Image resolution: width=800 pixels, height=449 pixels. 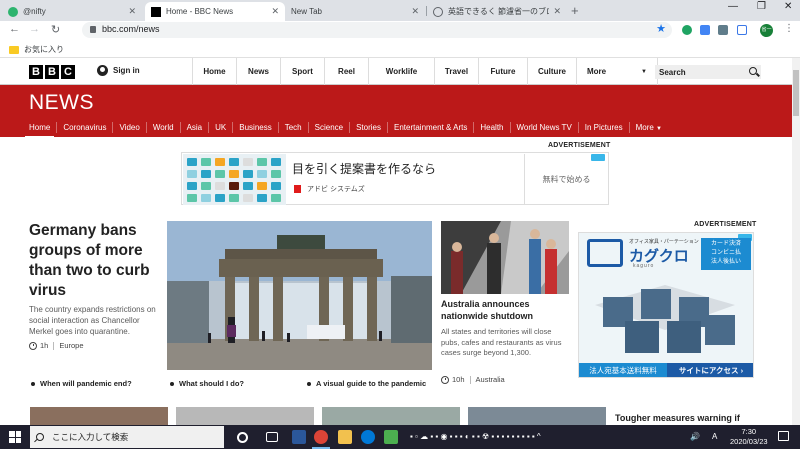 I want to click on caret-down-icon: ▼, so click(x=659, y=129).